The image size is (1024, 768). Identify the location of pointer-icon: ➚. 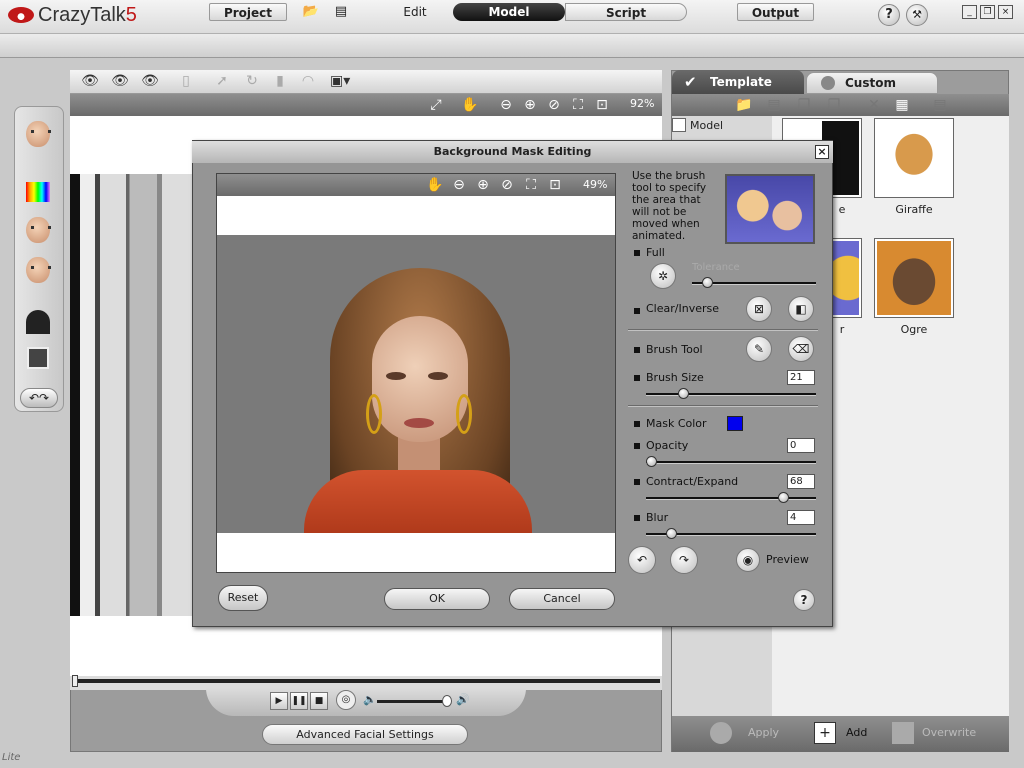
(222, 81).